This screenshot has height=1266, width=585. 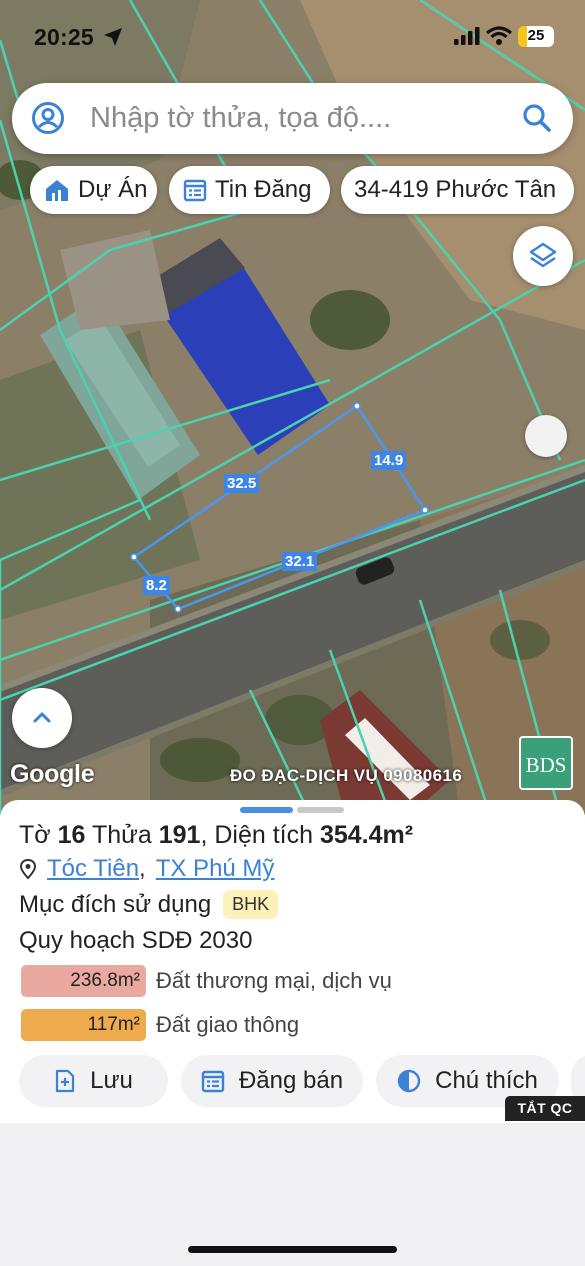 What do you see at coordinates (292, 1249) in the screenshot?
I see `home-indicator` at bounding box center [292, 1249].